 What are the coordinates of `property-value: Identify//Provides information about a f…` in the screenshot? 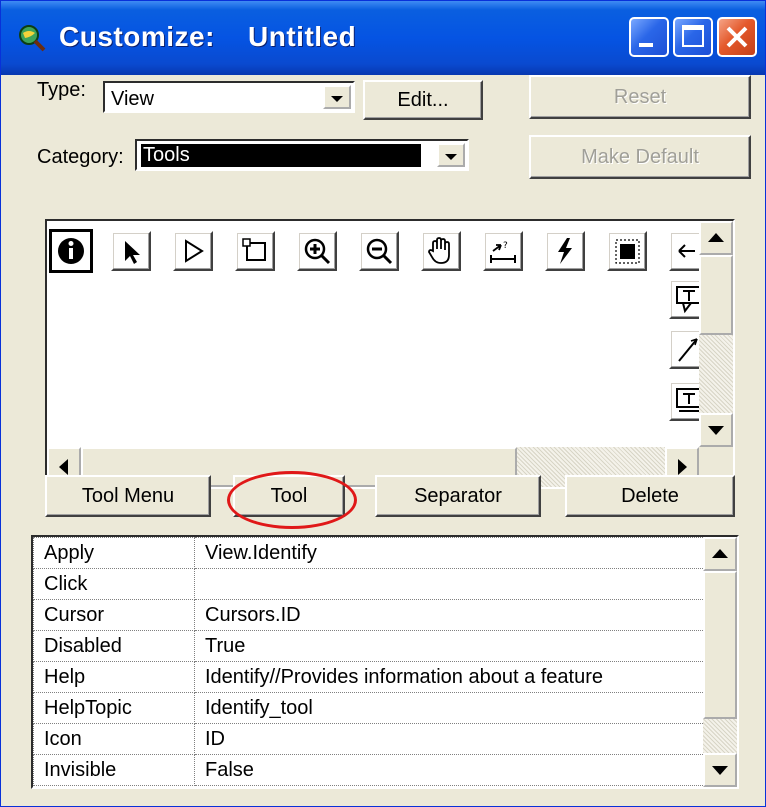 It's located at (458, 677).